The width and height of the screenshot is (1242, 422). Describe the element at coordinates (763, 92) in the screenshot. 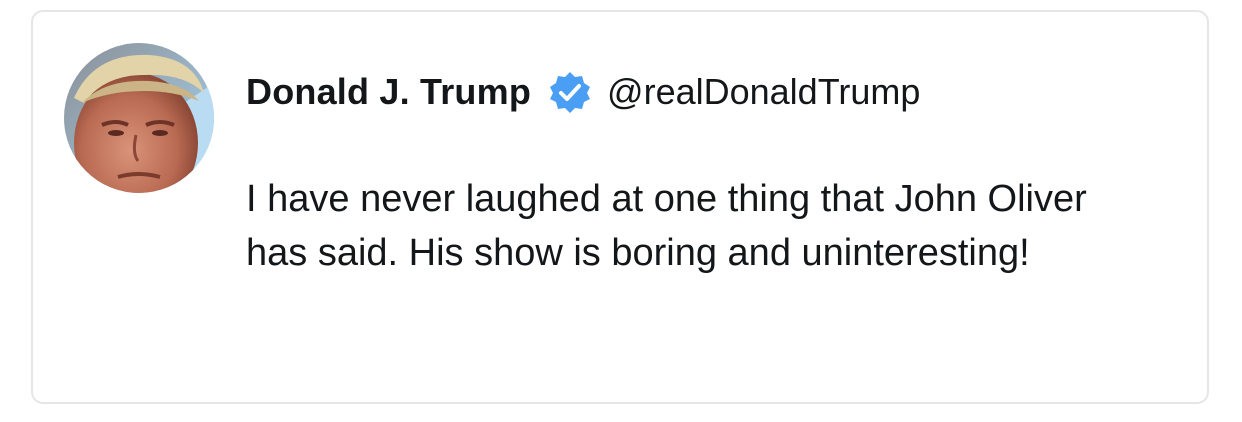

I see `author-handle: @realDonaldTrump` at that location.